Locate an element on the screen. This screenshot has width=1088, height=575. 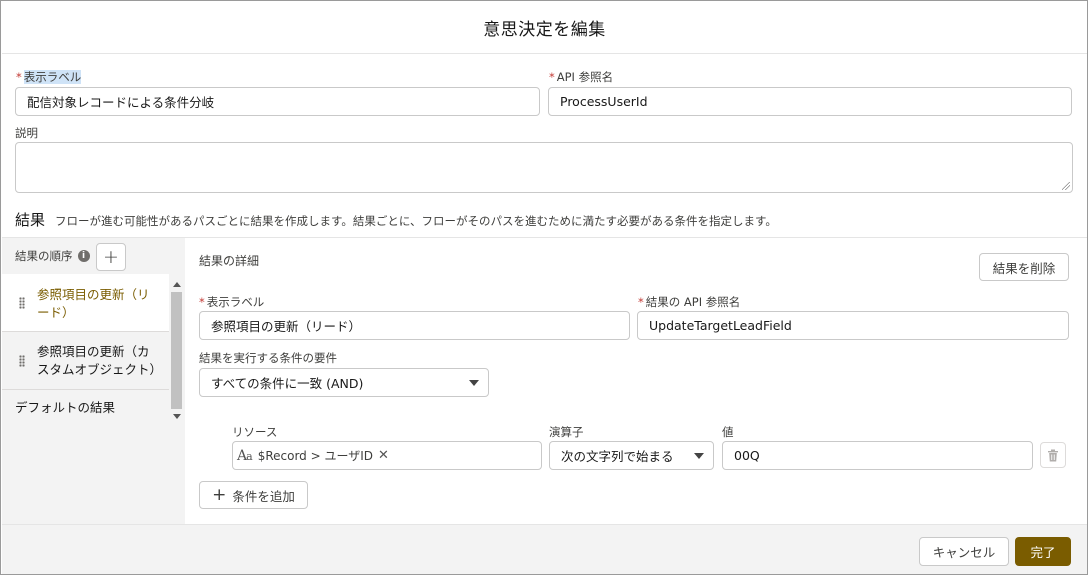
scroll-down-icon is located at coordinates (177, 416).